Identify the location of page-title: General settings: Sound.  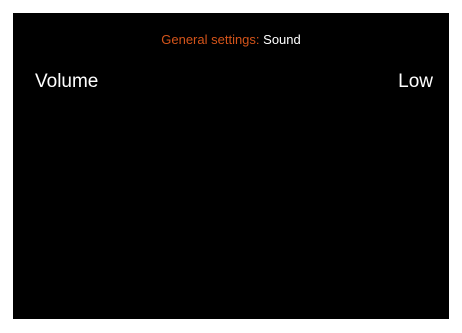
(231, 40).